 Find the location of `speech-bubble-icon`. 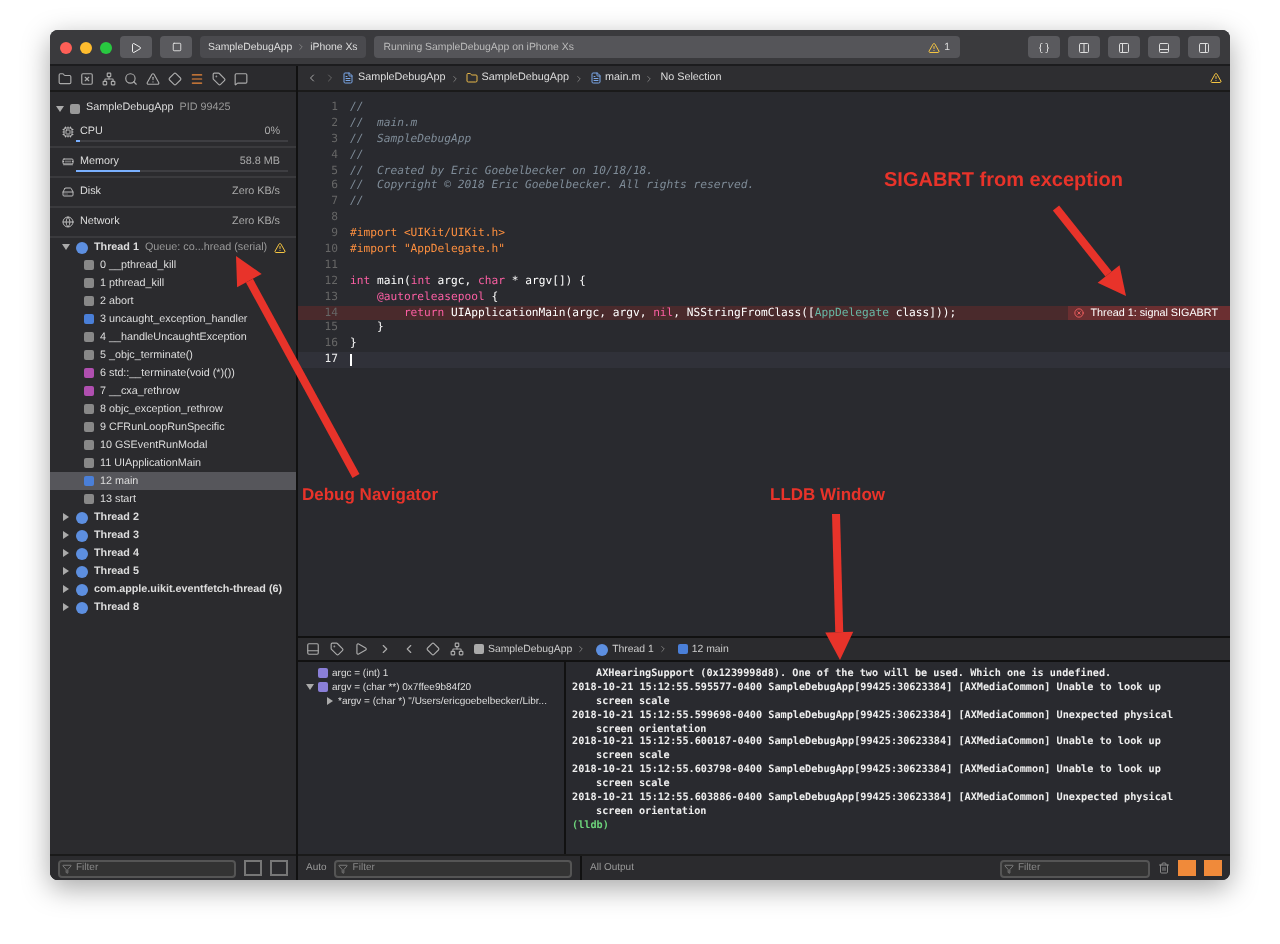

speech-bubble-icon is located at coordinates (241, 78).